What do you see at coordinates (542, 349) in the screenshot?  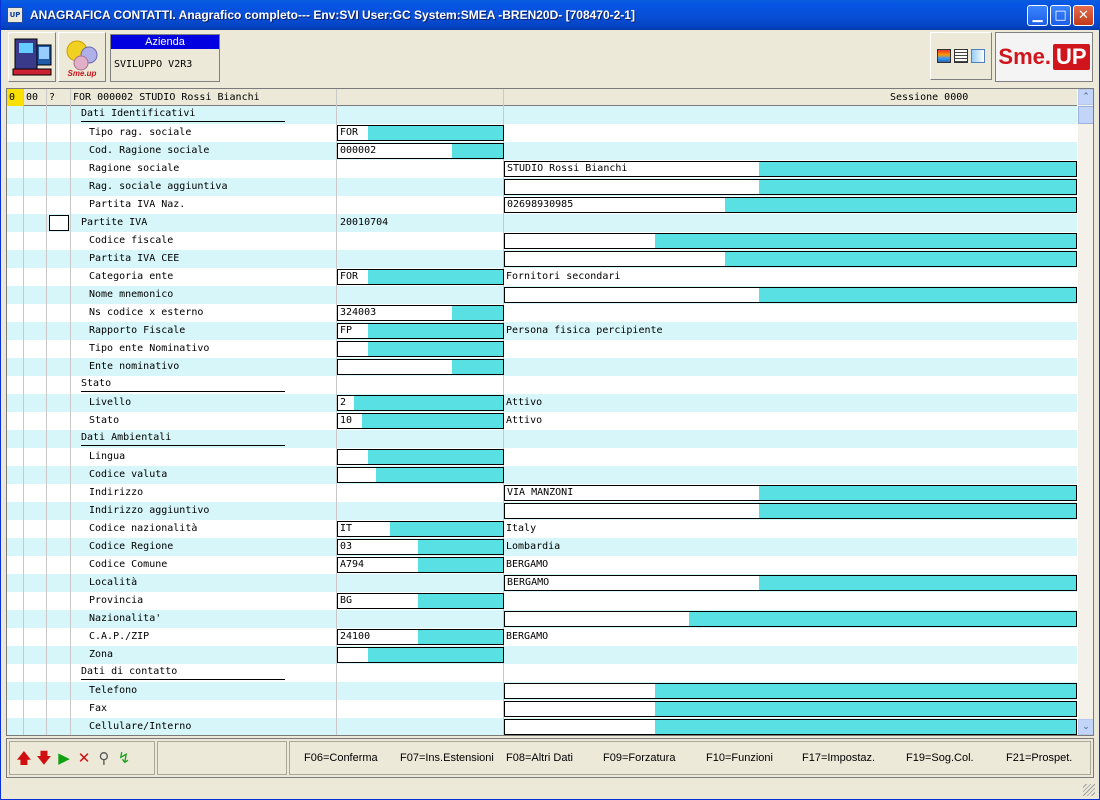 I see `field-row: Tipo ente Nominativo` at bounding box center [542, 349].